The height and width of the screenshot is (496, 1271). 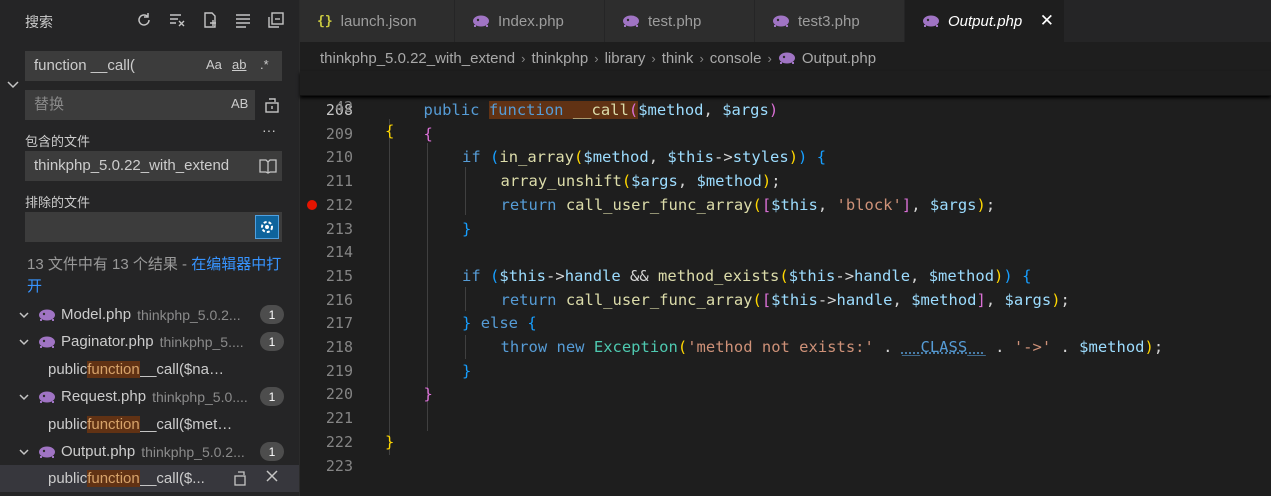 I want to click on code-line: 222}, so click(x=785, y=442).